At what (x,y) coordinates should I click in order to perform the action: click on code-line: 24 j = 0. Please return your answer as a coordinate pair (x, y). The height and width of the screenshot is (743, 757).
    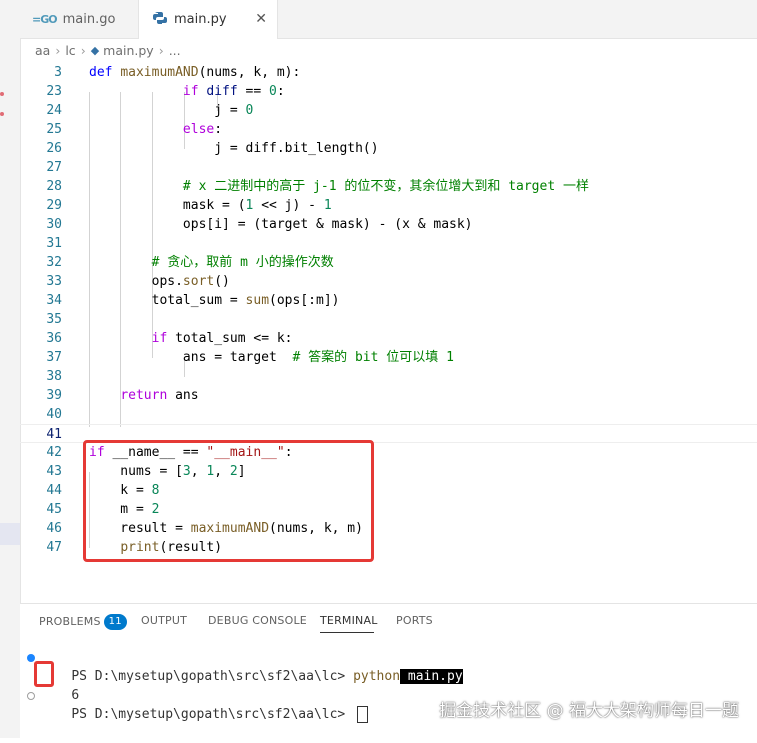
    Looking at the image, I should click on (388, 110).